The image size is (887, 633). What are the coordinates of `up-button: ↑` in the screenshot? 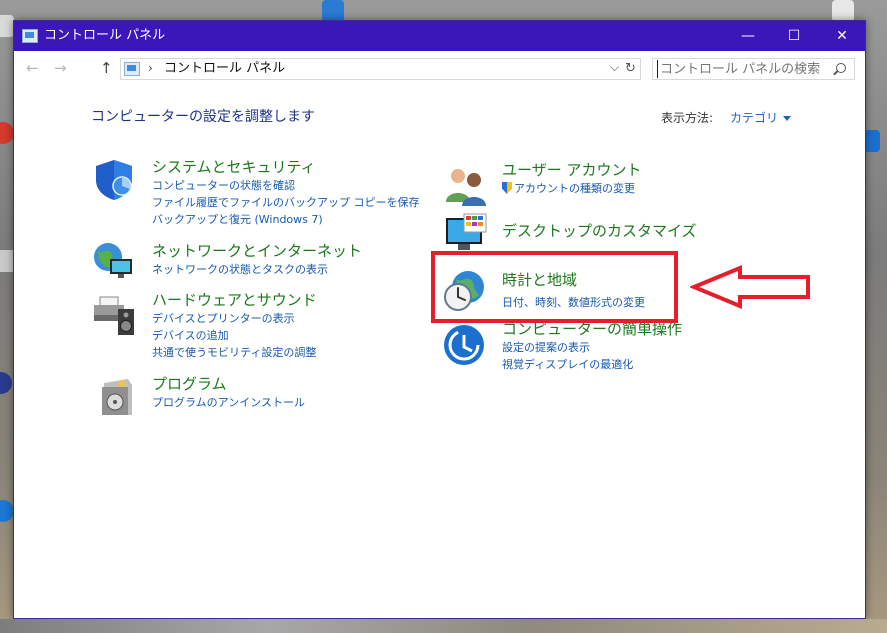 It's located at (106, 68).